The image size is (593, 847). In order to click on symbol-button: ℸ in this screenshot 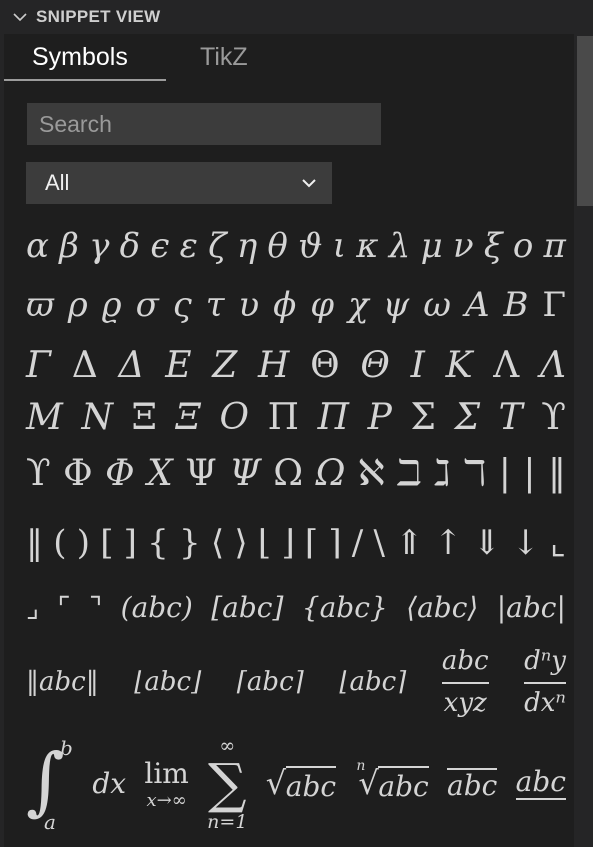, I will do `click(474, 474)`.